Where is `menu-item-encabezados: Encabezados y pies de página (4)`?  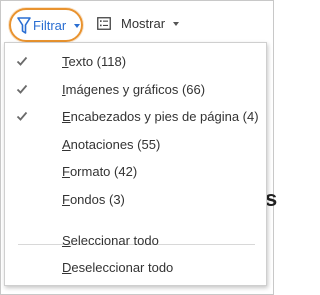
menu-item-encabezados: Encabezados y pies de página (4) is located at coordinates (135, 118).